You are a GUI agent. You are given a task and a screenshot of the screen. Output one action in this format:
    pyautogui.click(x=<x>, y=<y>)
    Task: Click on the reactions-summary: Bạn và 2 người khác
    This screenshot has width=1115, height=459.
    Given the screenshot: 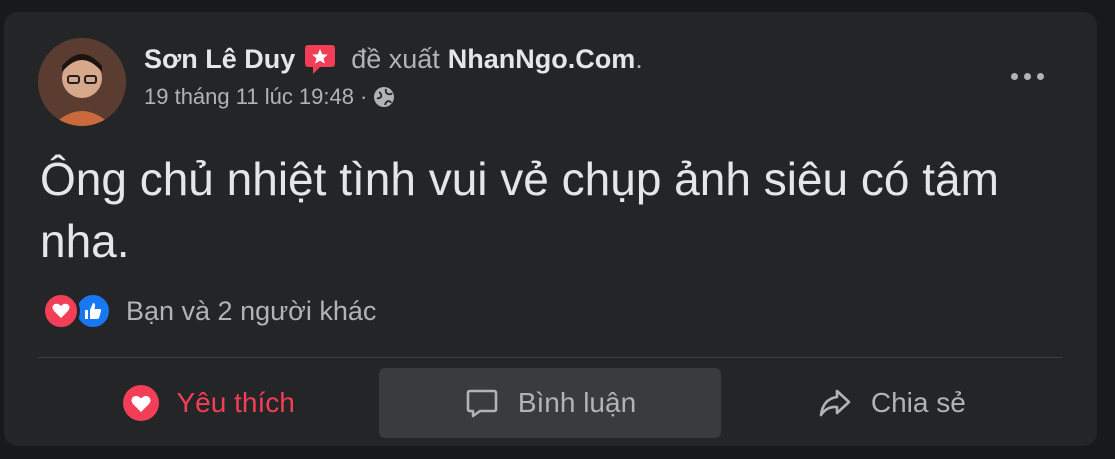 What is the action you would take?
    pyautogui.click(x=209, y=311)
    